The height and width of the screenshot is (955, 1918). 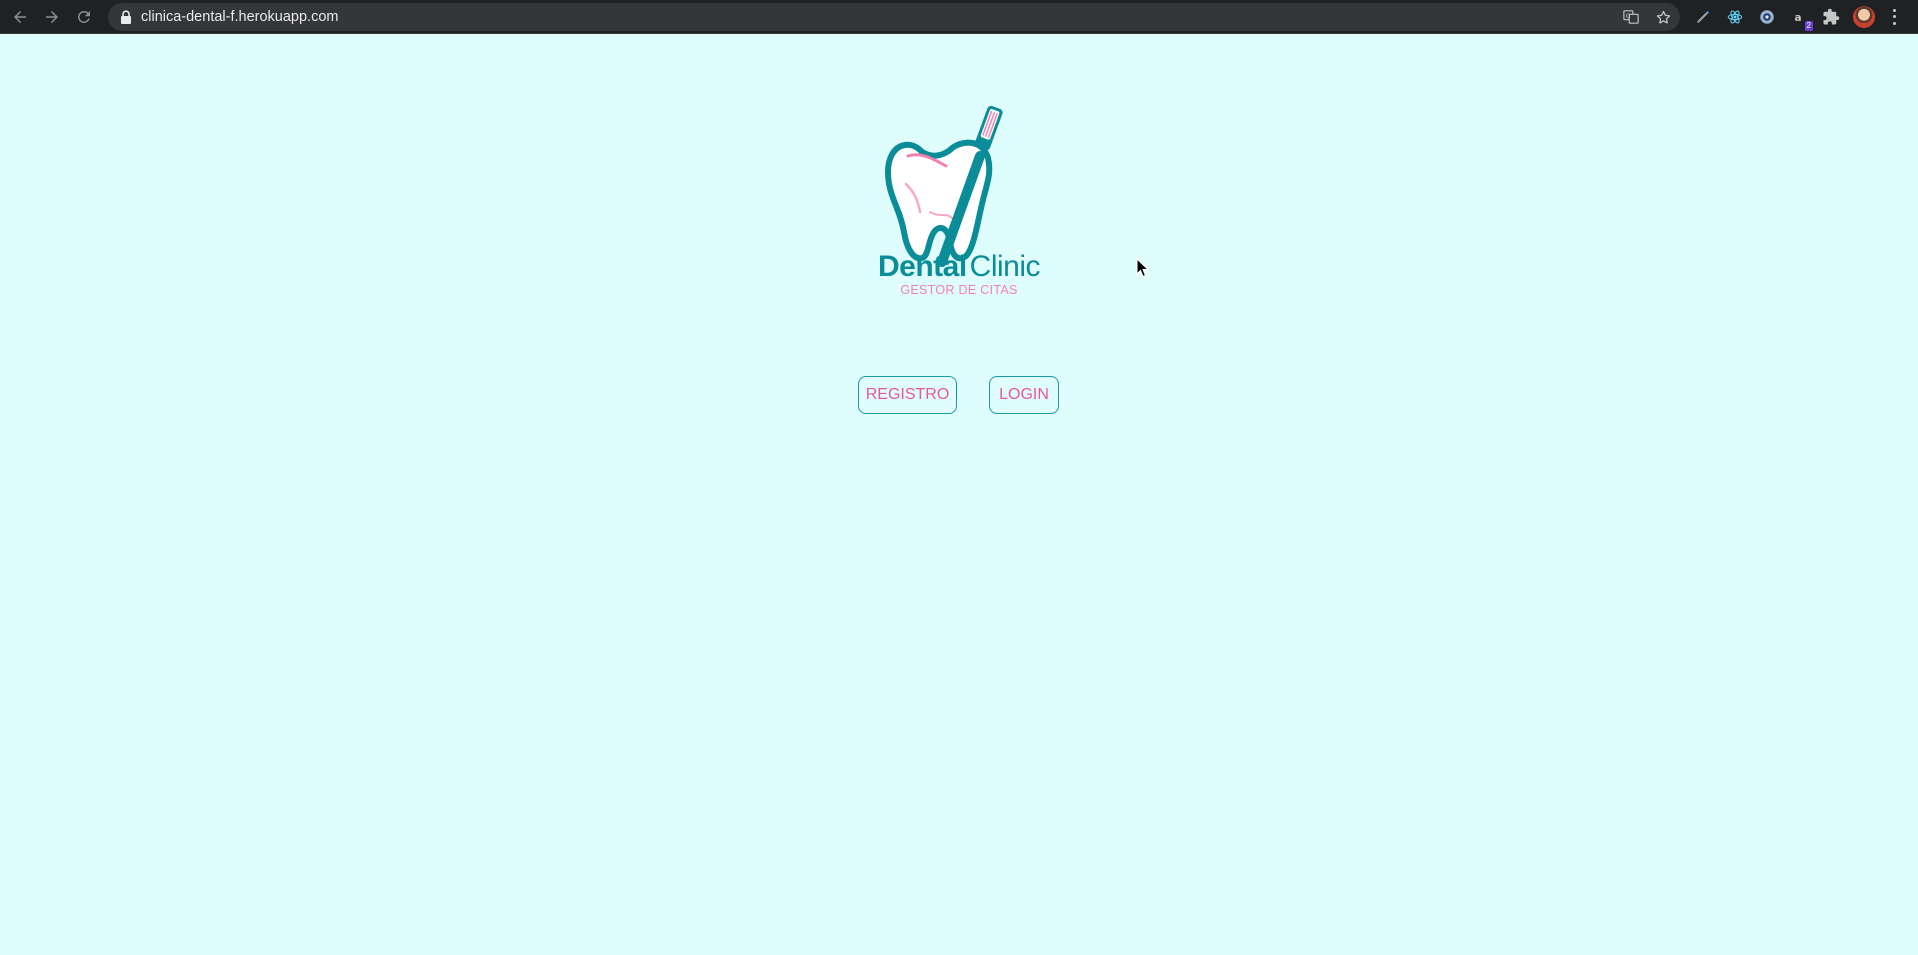 I want to click on arrow-left-icon, so click(x=20, y=17).